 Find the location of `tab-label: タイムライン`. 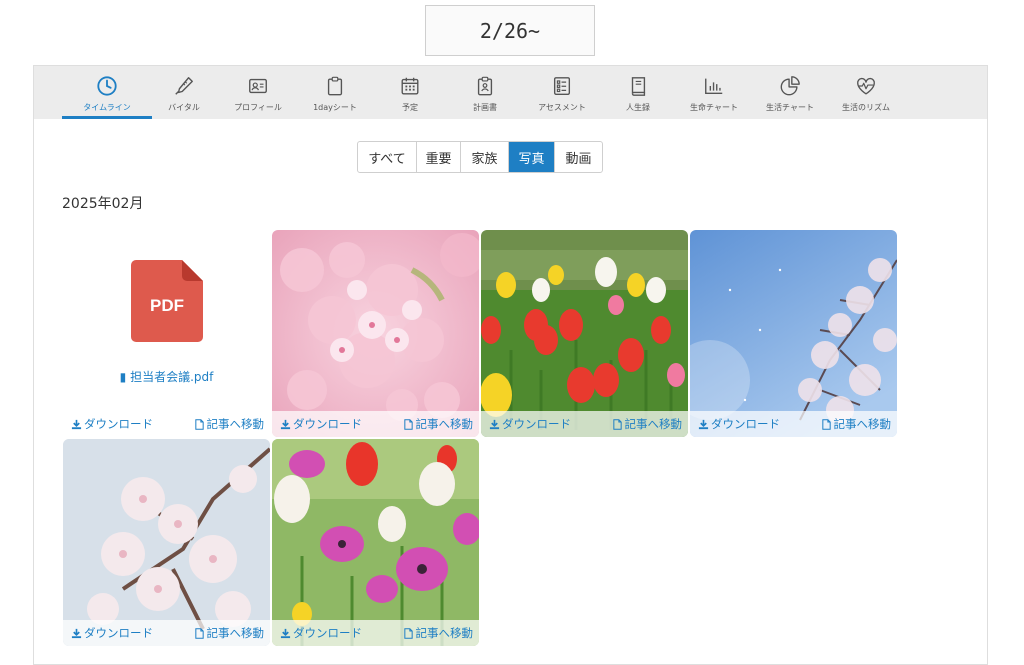

tab-label: タイムライン is located at coordinates (107, 107).